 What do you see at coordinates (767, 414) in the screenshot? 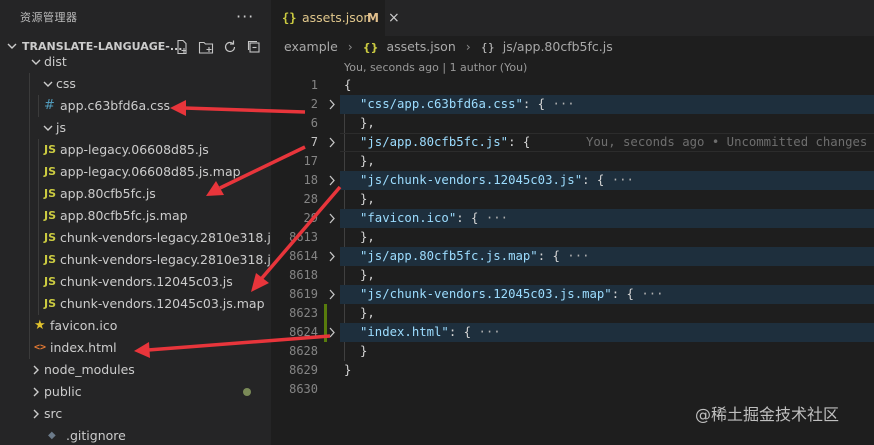
I see `watermark: @稀土掘金技术社区` at bounding box center [767, 414].